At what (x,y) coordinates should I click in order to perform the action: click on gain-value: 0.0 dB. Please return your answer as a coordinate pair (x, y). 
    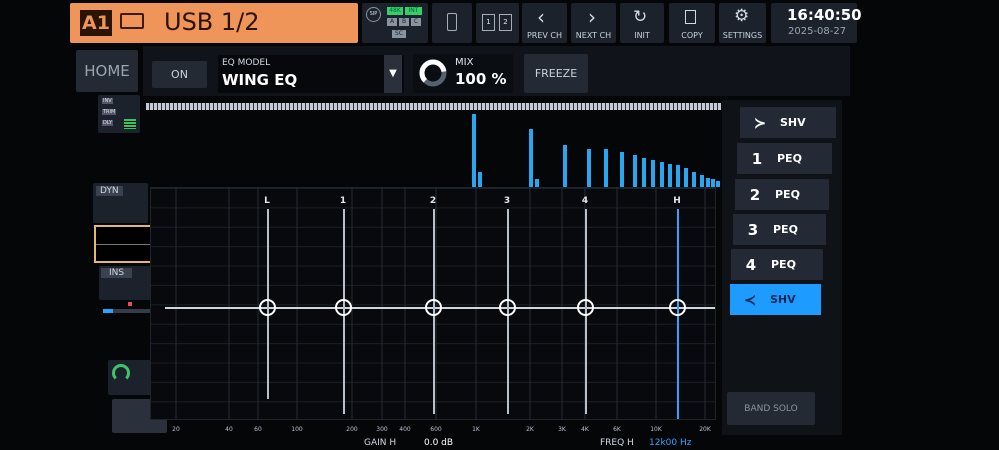
    Looking at the image, I should click on (438, 443).